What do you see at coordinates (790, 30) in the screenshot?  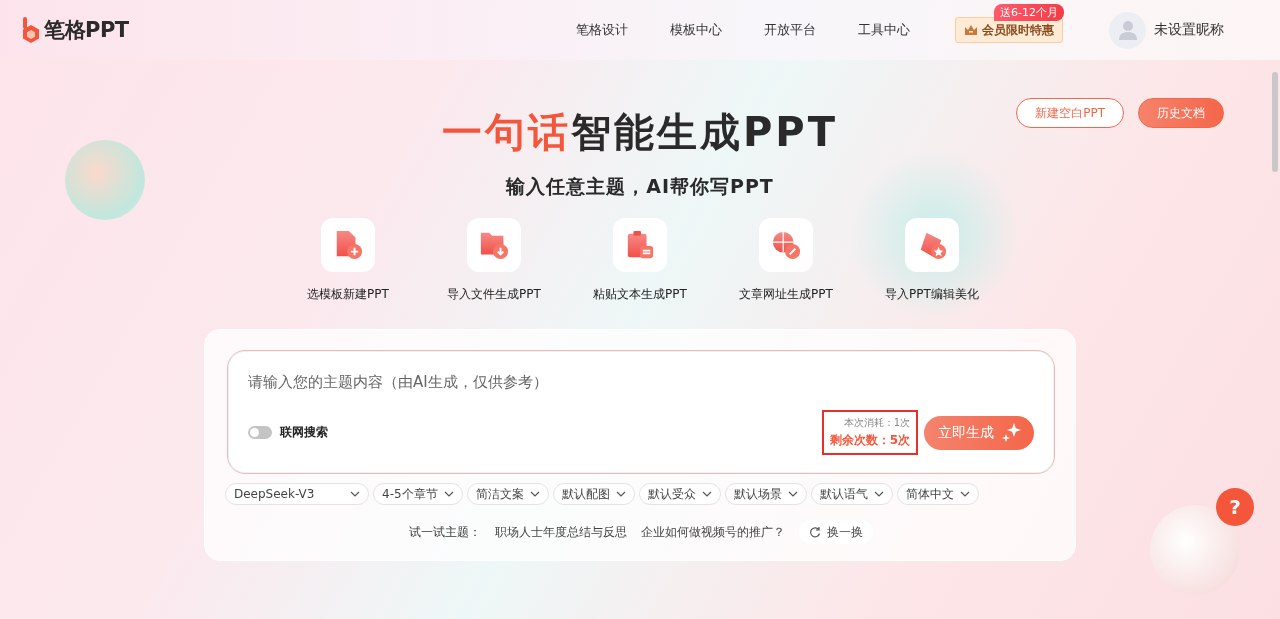 I see `nav-link: 开放平台` at bounding box center [790, 30].